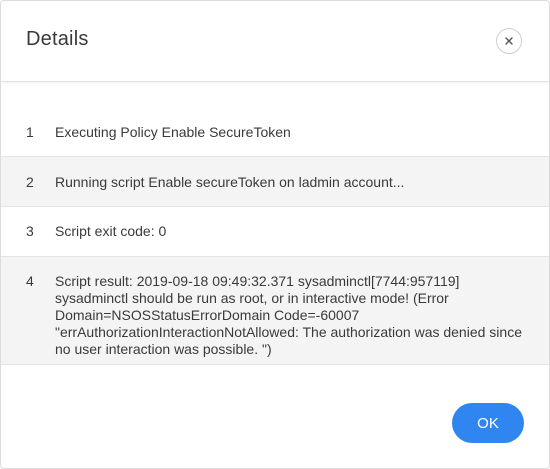 This screenshot has width=550, height=469. Describe the element at coordinates (30, 182) in the screenshot. I see `log-row-number: 2` at that location.